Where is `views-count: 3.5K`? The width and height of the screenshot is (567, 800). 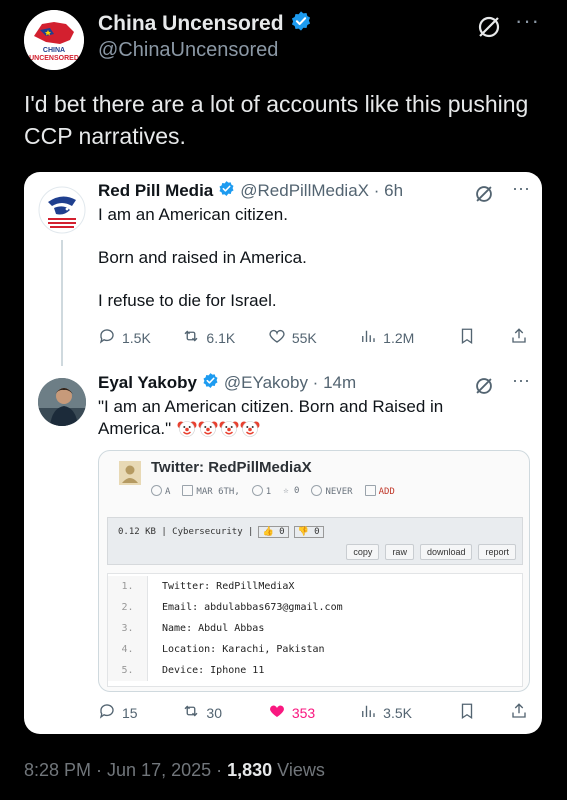
views-count: 3.5K is located at coordinates (397, 712).